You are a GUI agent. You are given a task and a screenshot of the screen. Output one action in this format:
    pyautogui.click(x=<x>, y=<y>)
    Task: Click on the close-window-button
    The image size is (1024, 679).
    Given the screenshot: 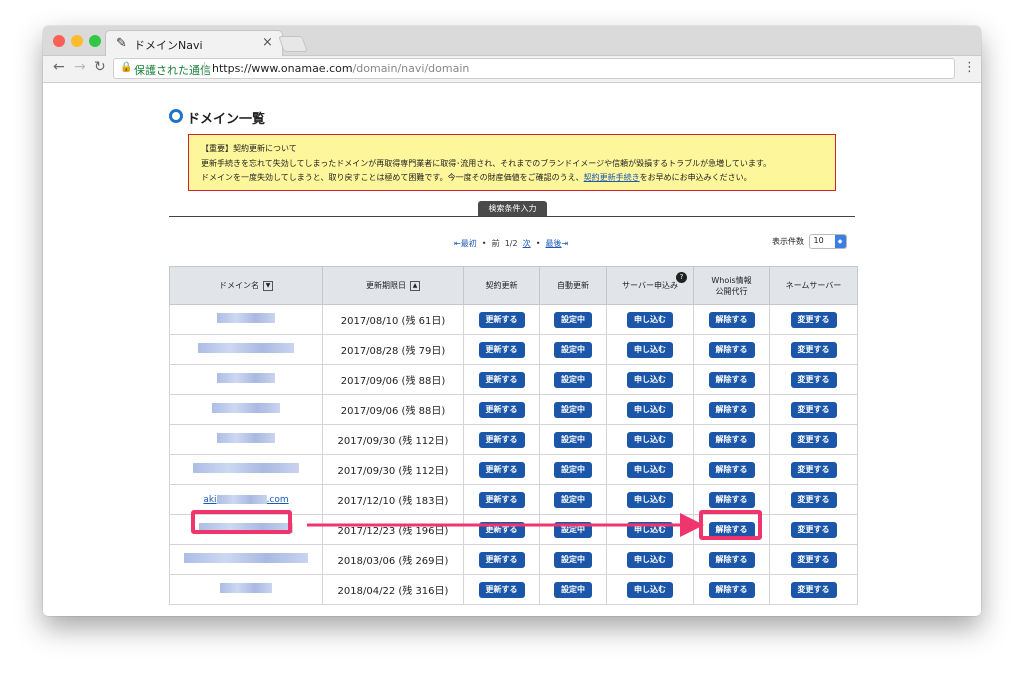 What is the action you would take?
    pyautogui.click(x=59, y=41)
    